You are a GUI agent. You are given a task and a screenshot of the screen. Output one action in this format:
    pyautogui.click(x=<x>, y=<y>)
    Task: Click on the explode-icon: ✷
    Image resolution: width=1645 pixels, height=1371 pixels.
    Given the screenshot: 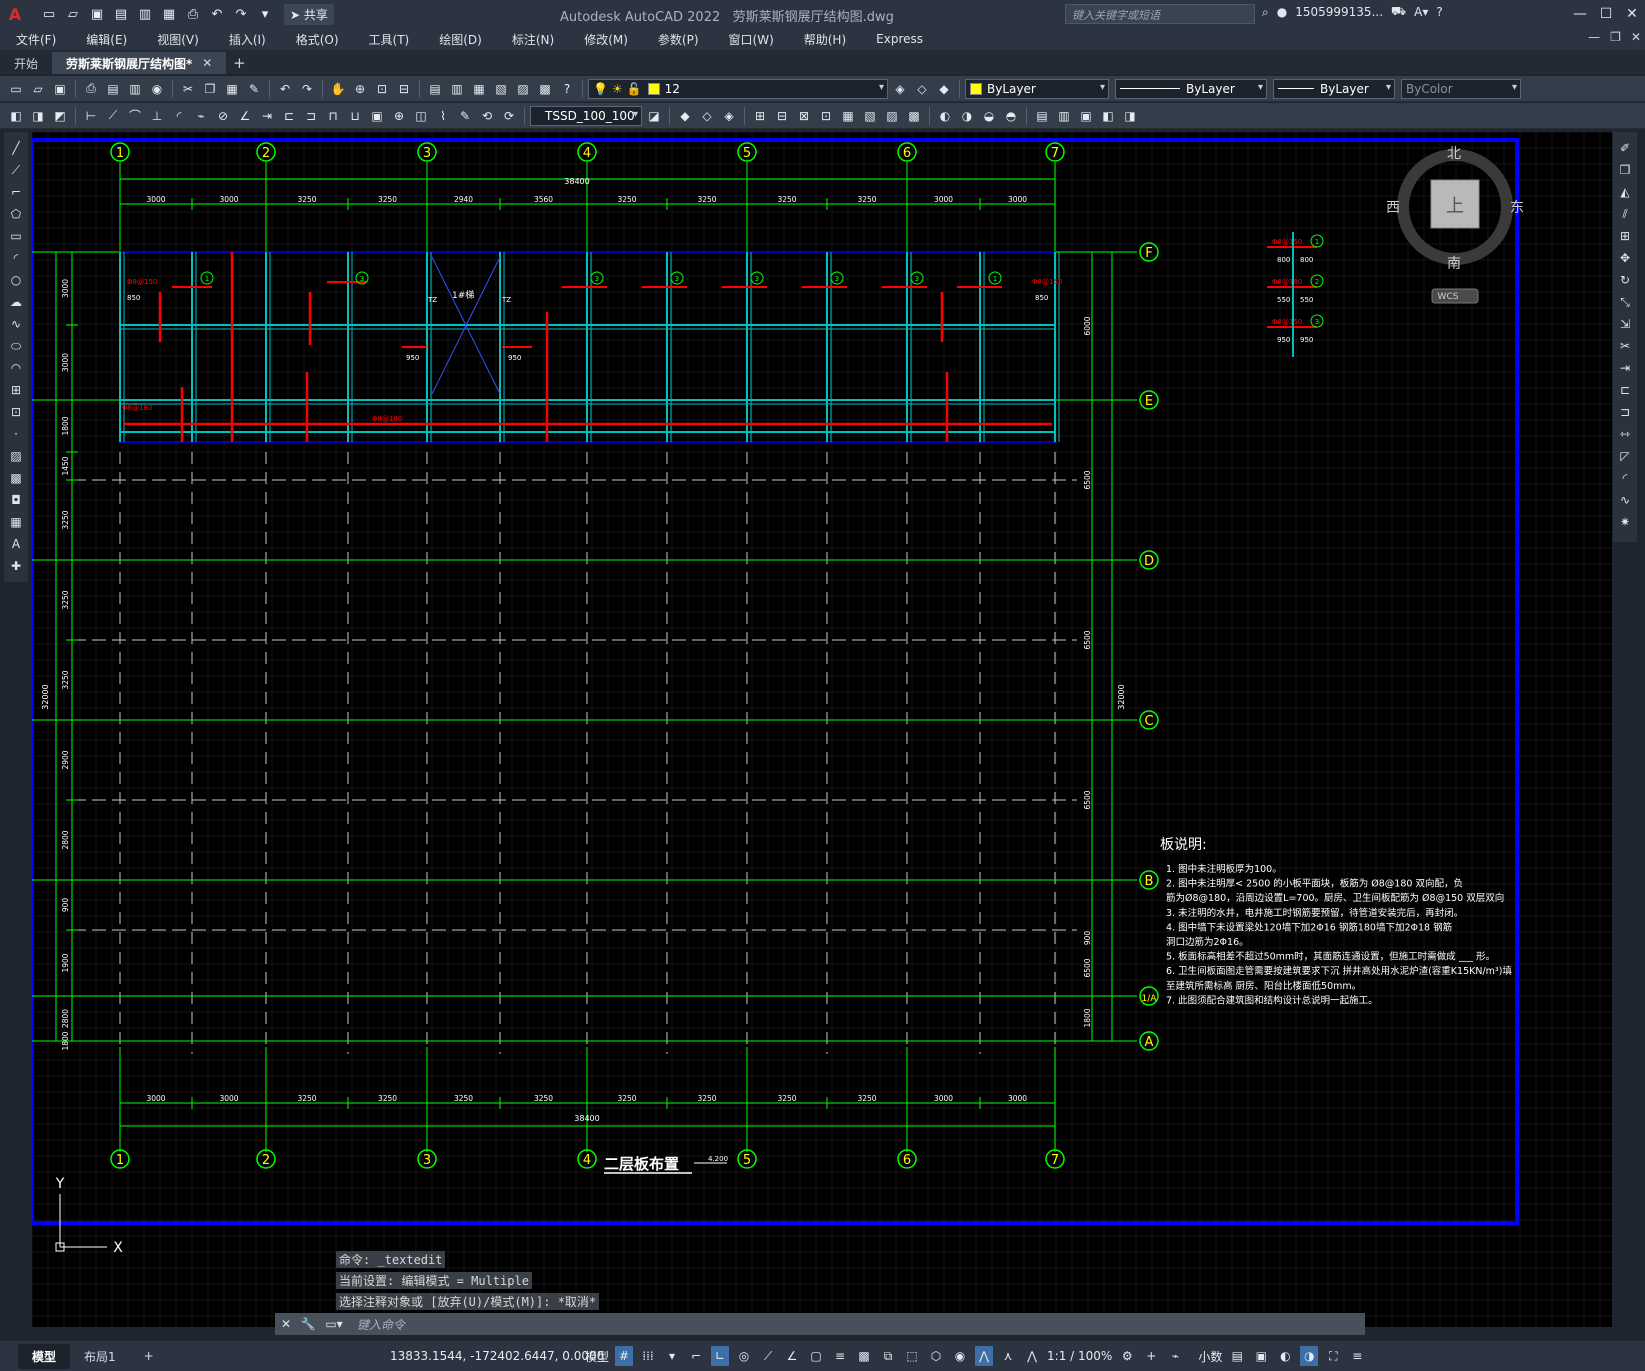 What is the action you would take?
    pyautogui.click(x=1625, y=522)
    